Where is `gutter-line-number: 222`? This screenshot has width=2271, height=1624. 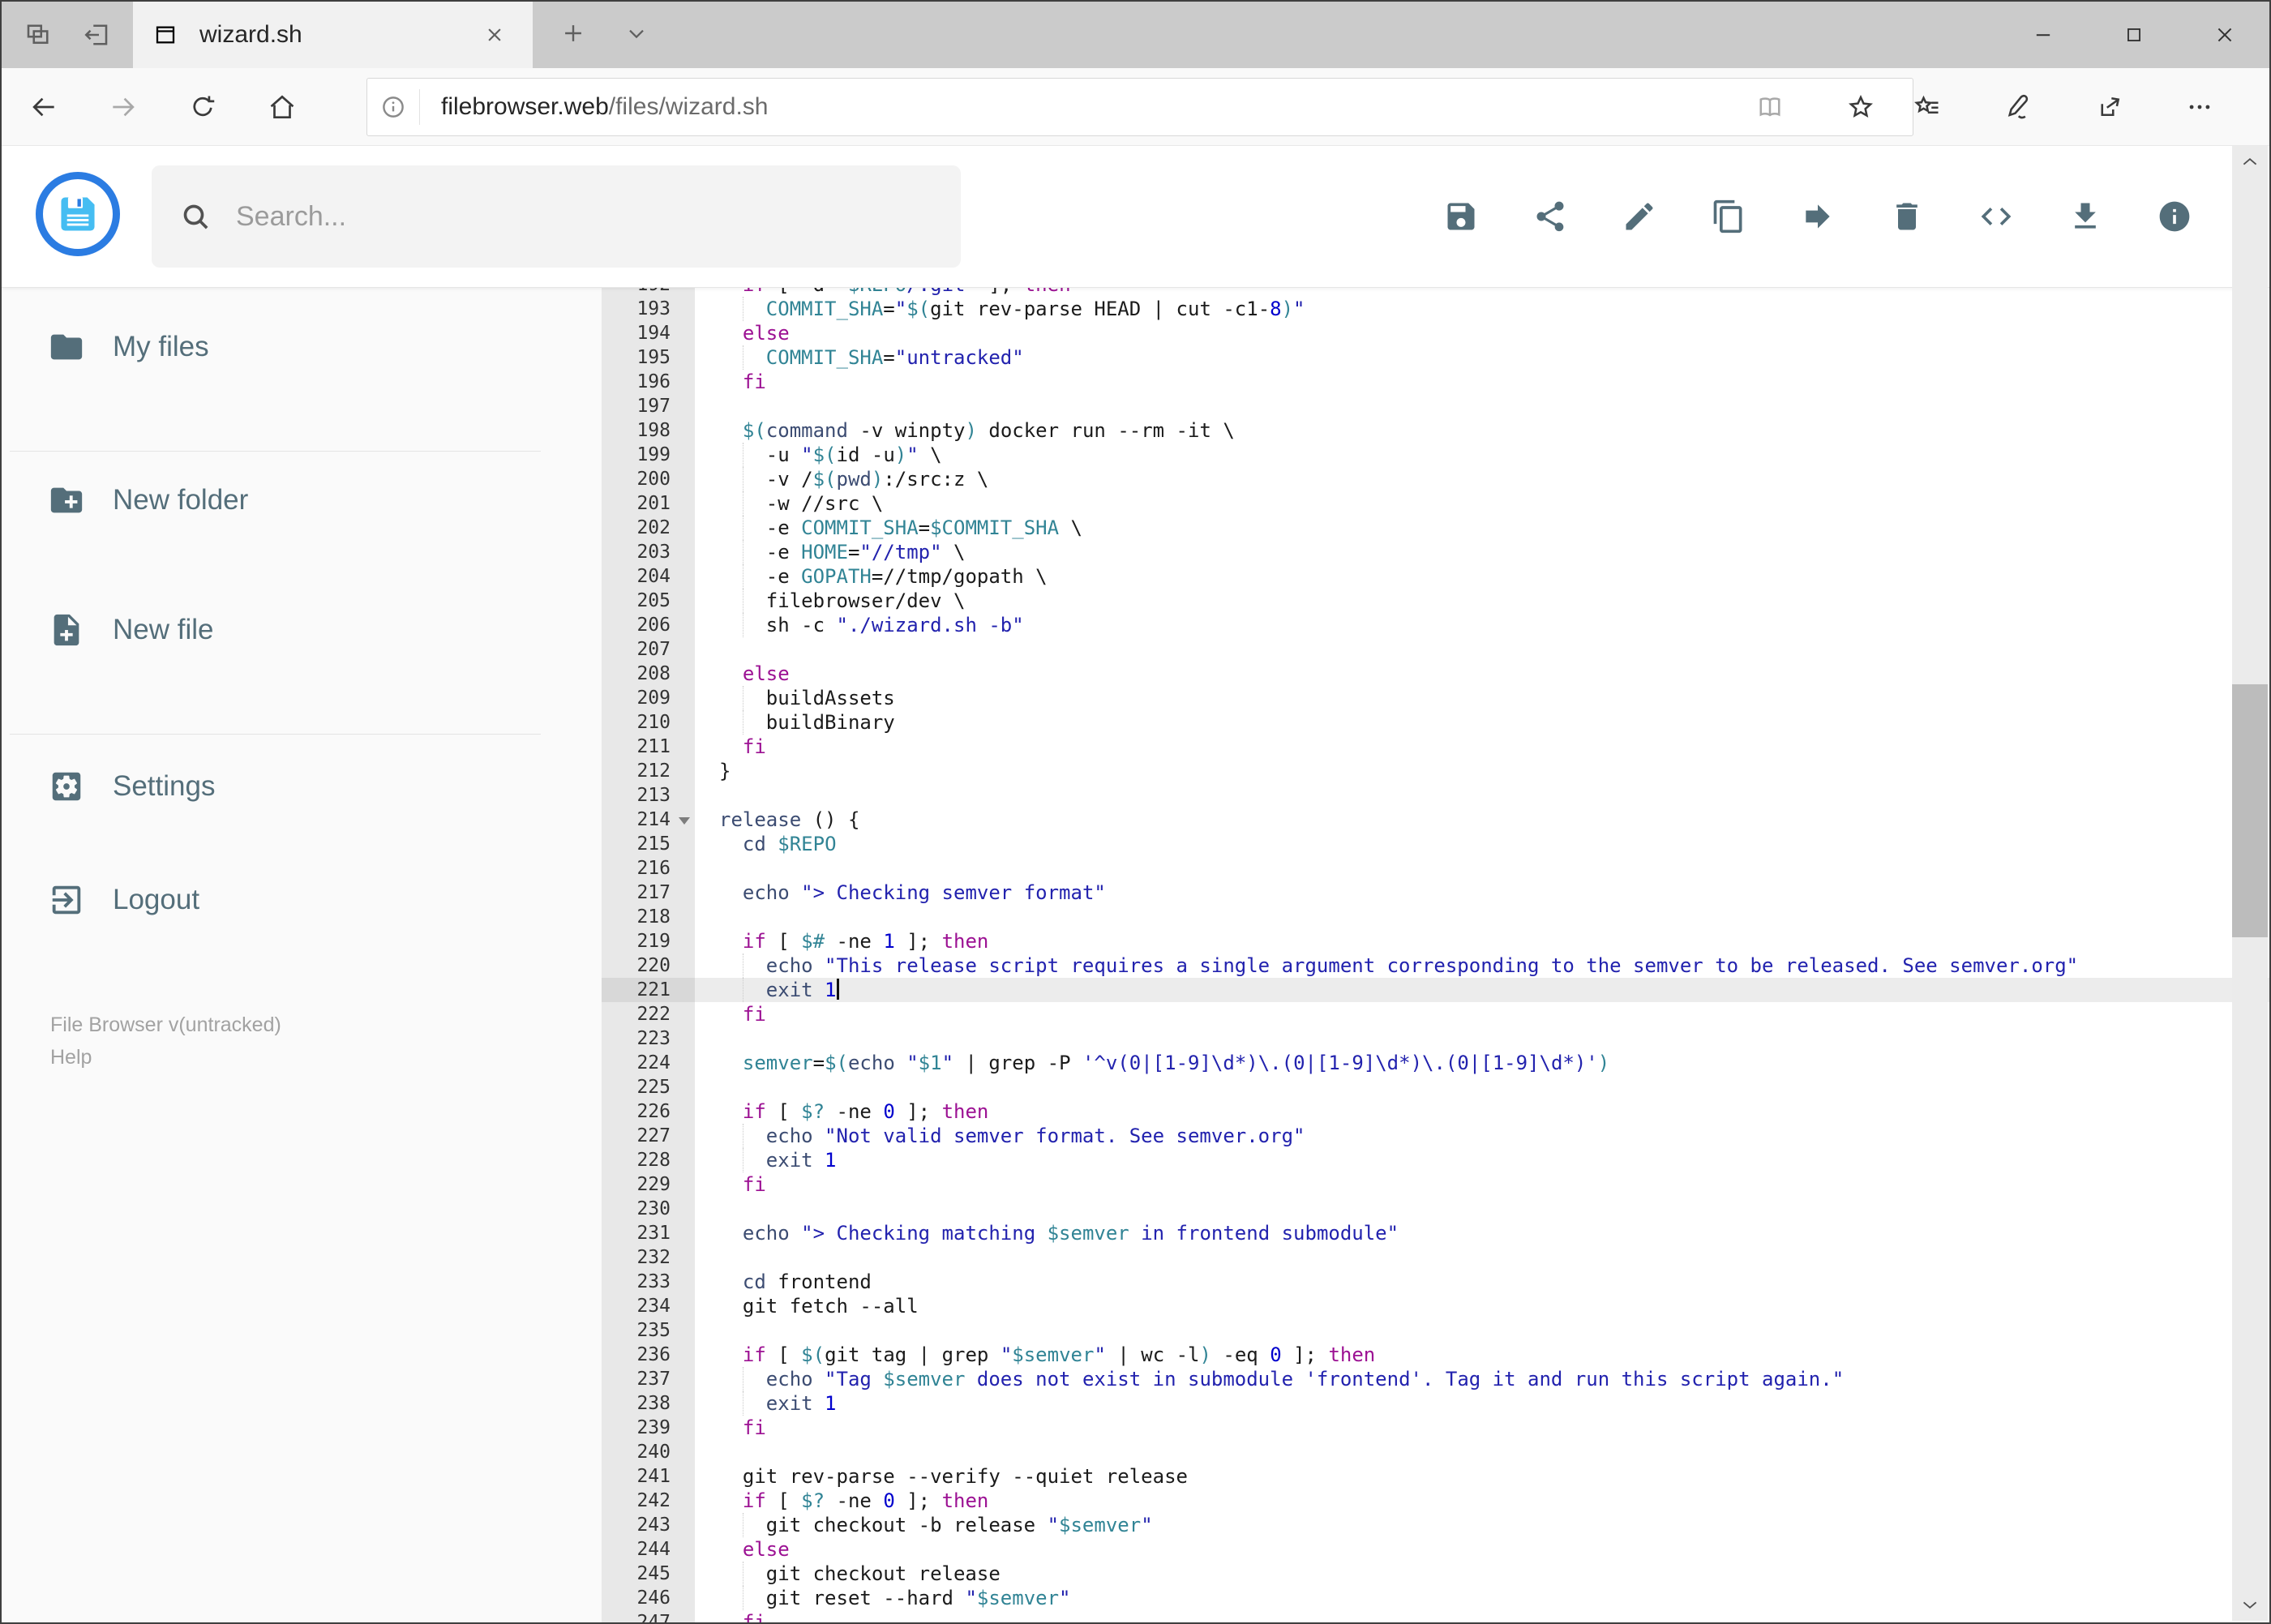 gutter-line-number: 222 is located at coordinates (648, 1014).